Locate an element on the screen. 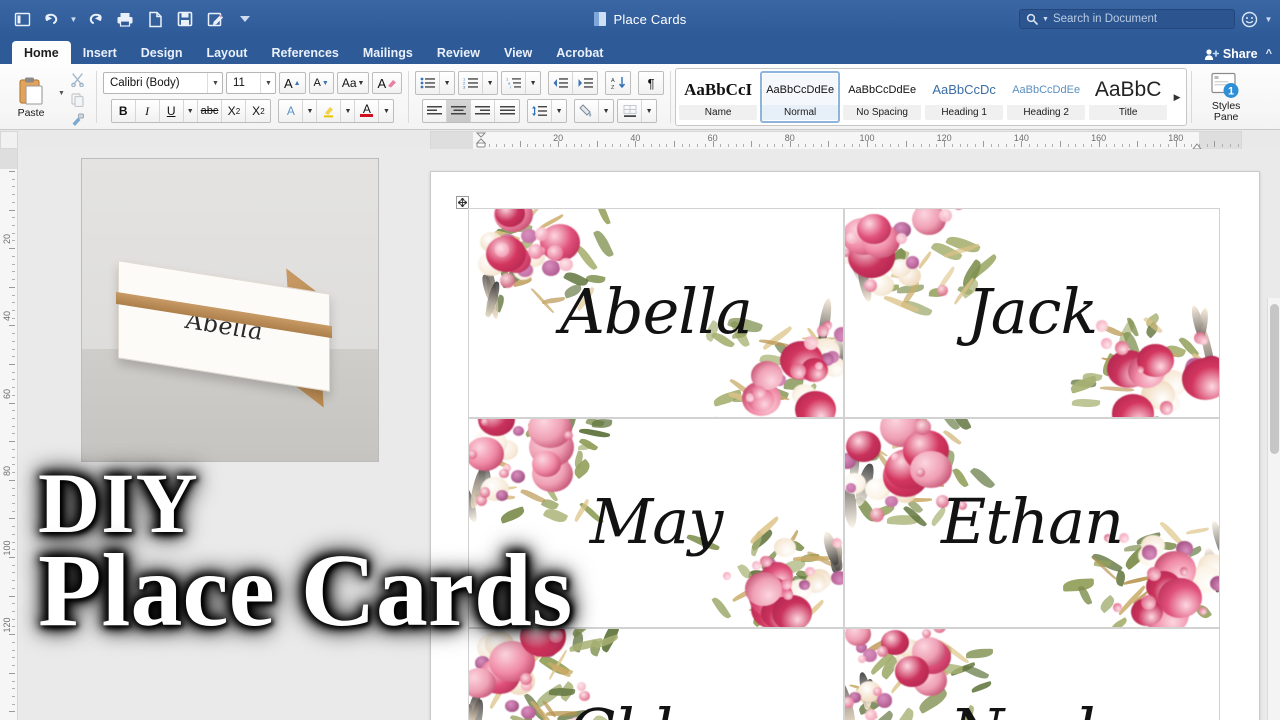 Image resolution: width=1280 pixels, height=720 pixels. styles-pane-button: 1 Styles Pane is located at coordinates (1226, 97).